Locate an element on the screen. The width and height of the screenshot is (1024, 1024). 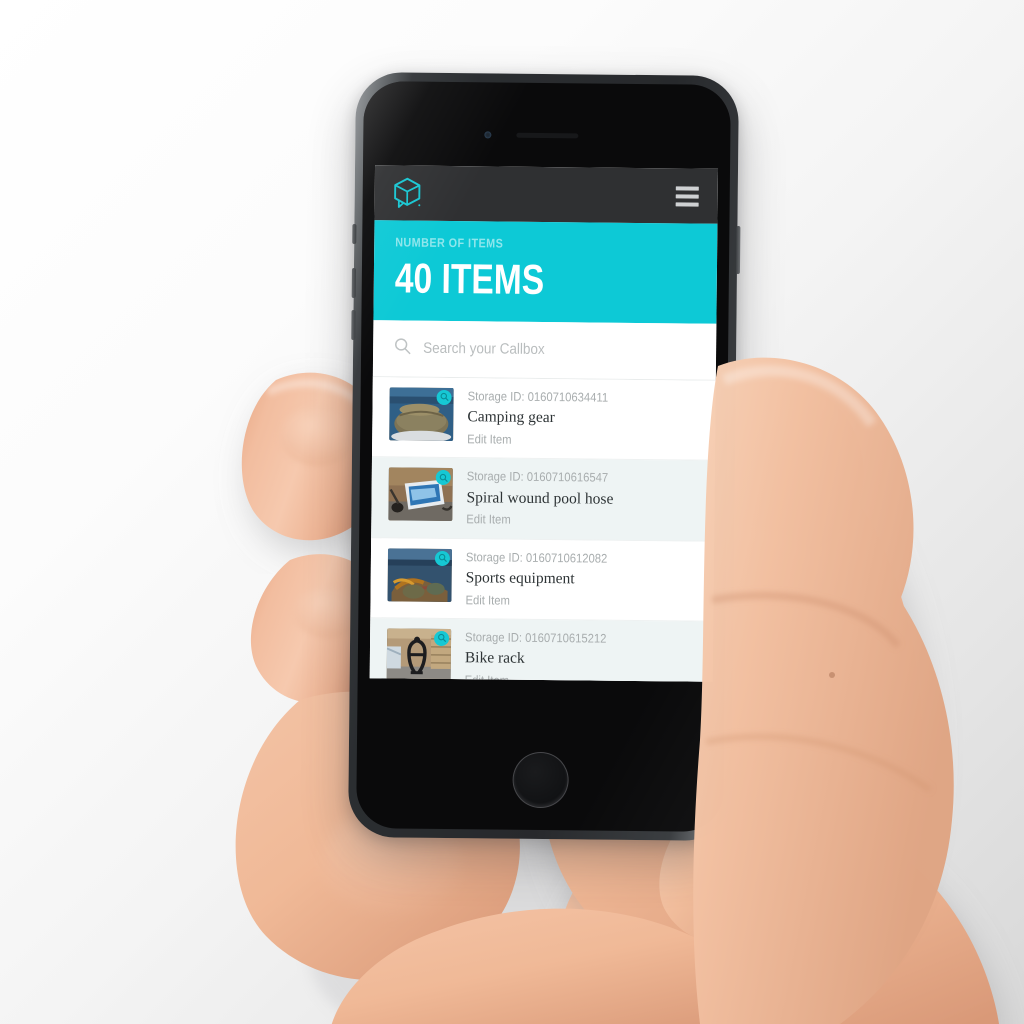
item-count-label: NUMBER OF ITEMS is located at coordinates (449, 243).